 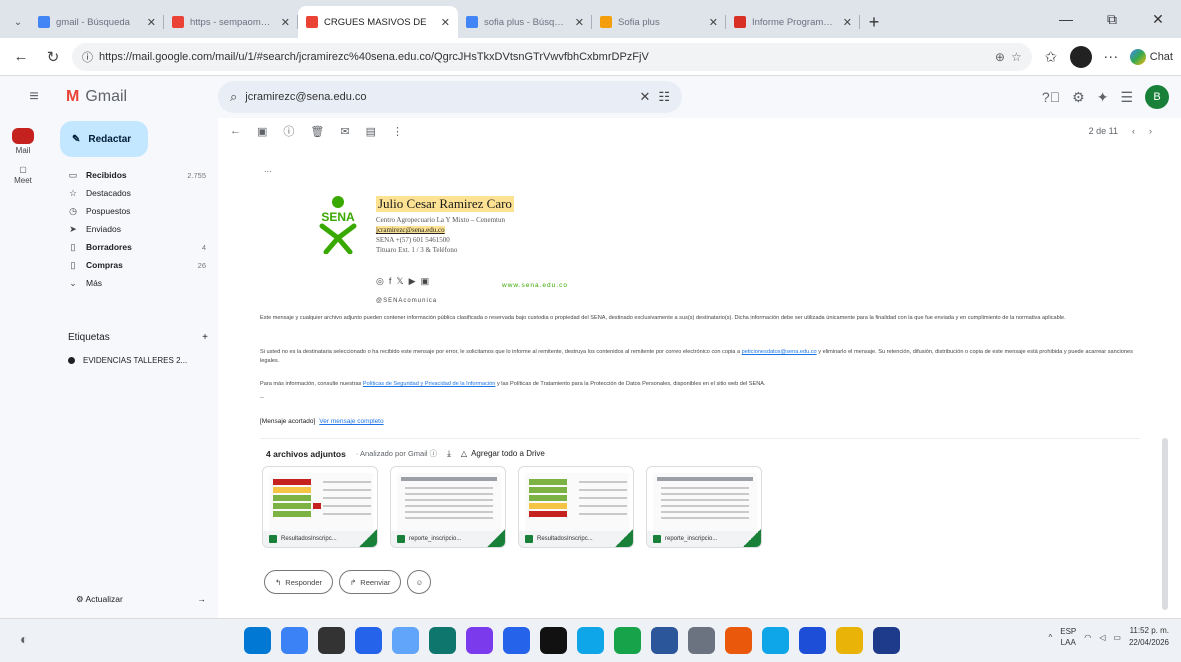 I want to click on gmail-logo: M Gmail, so click(x=129, y=97).